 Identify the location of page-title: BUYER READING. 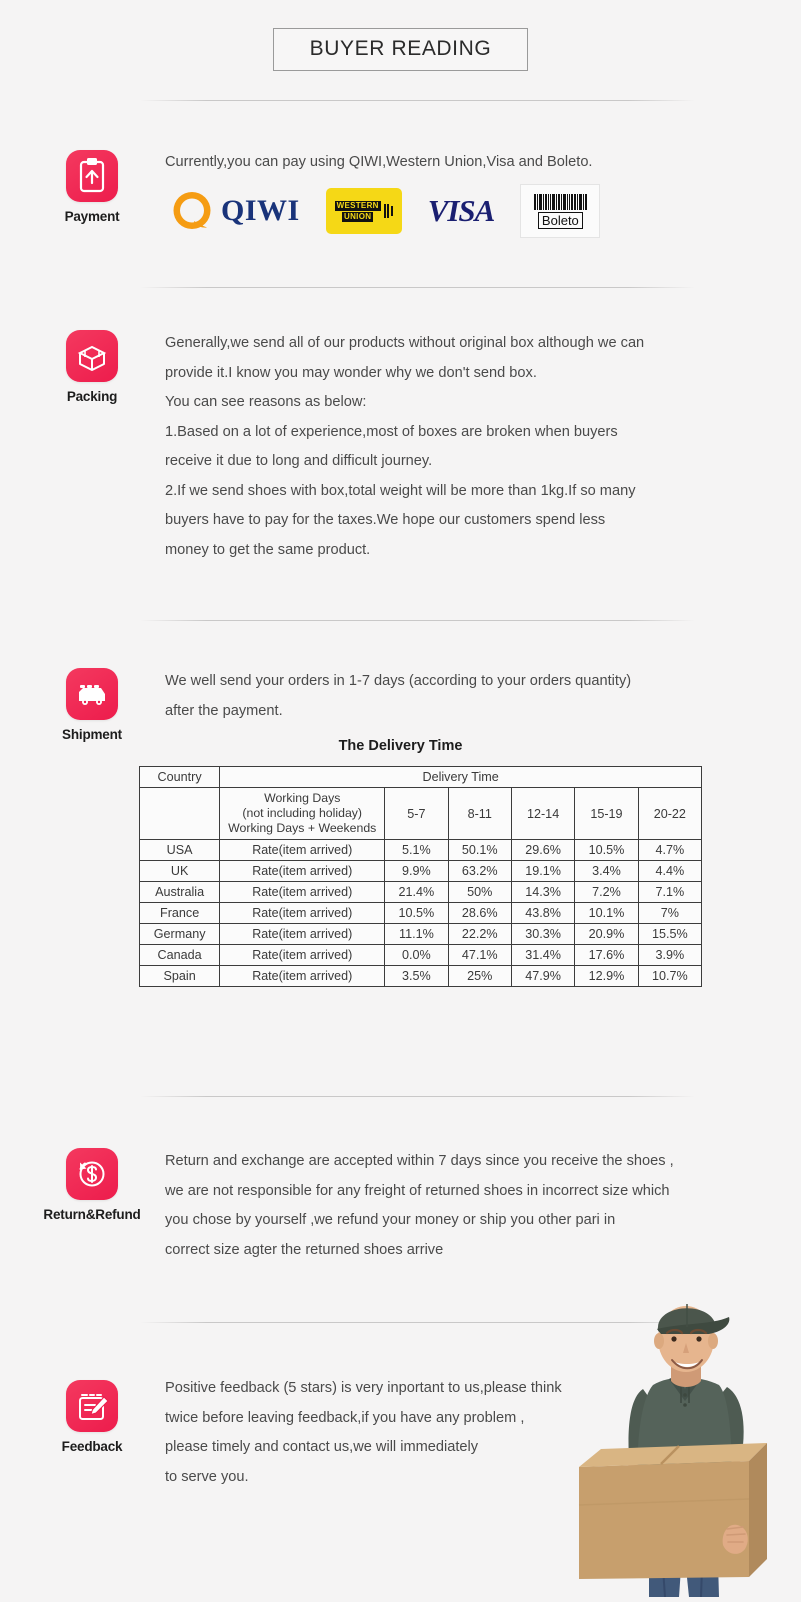
(400, 49).